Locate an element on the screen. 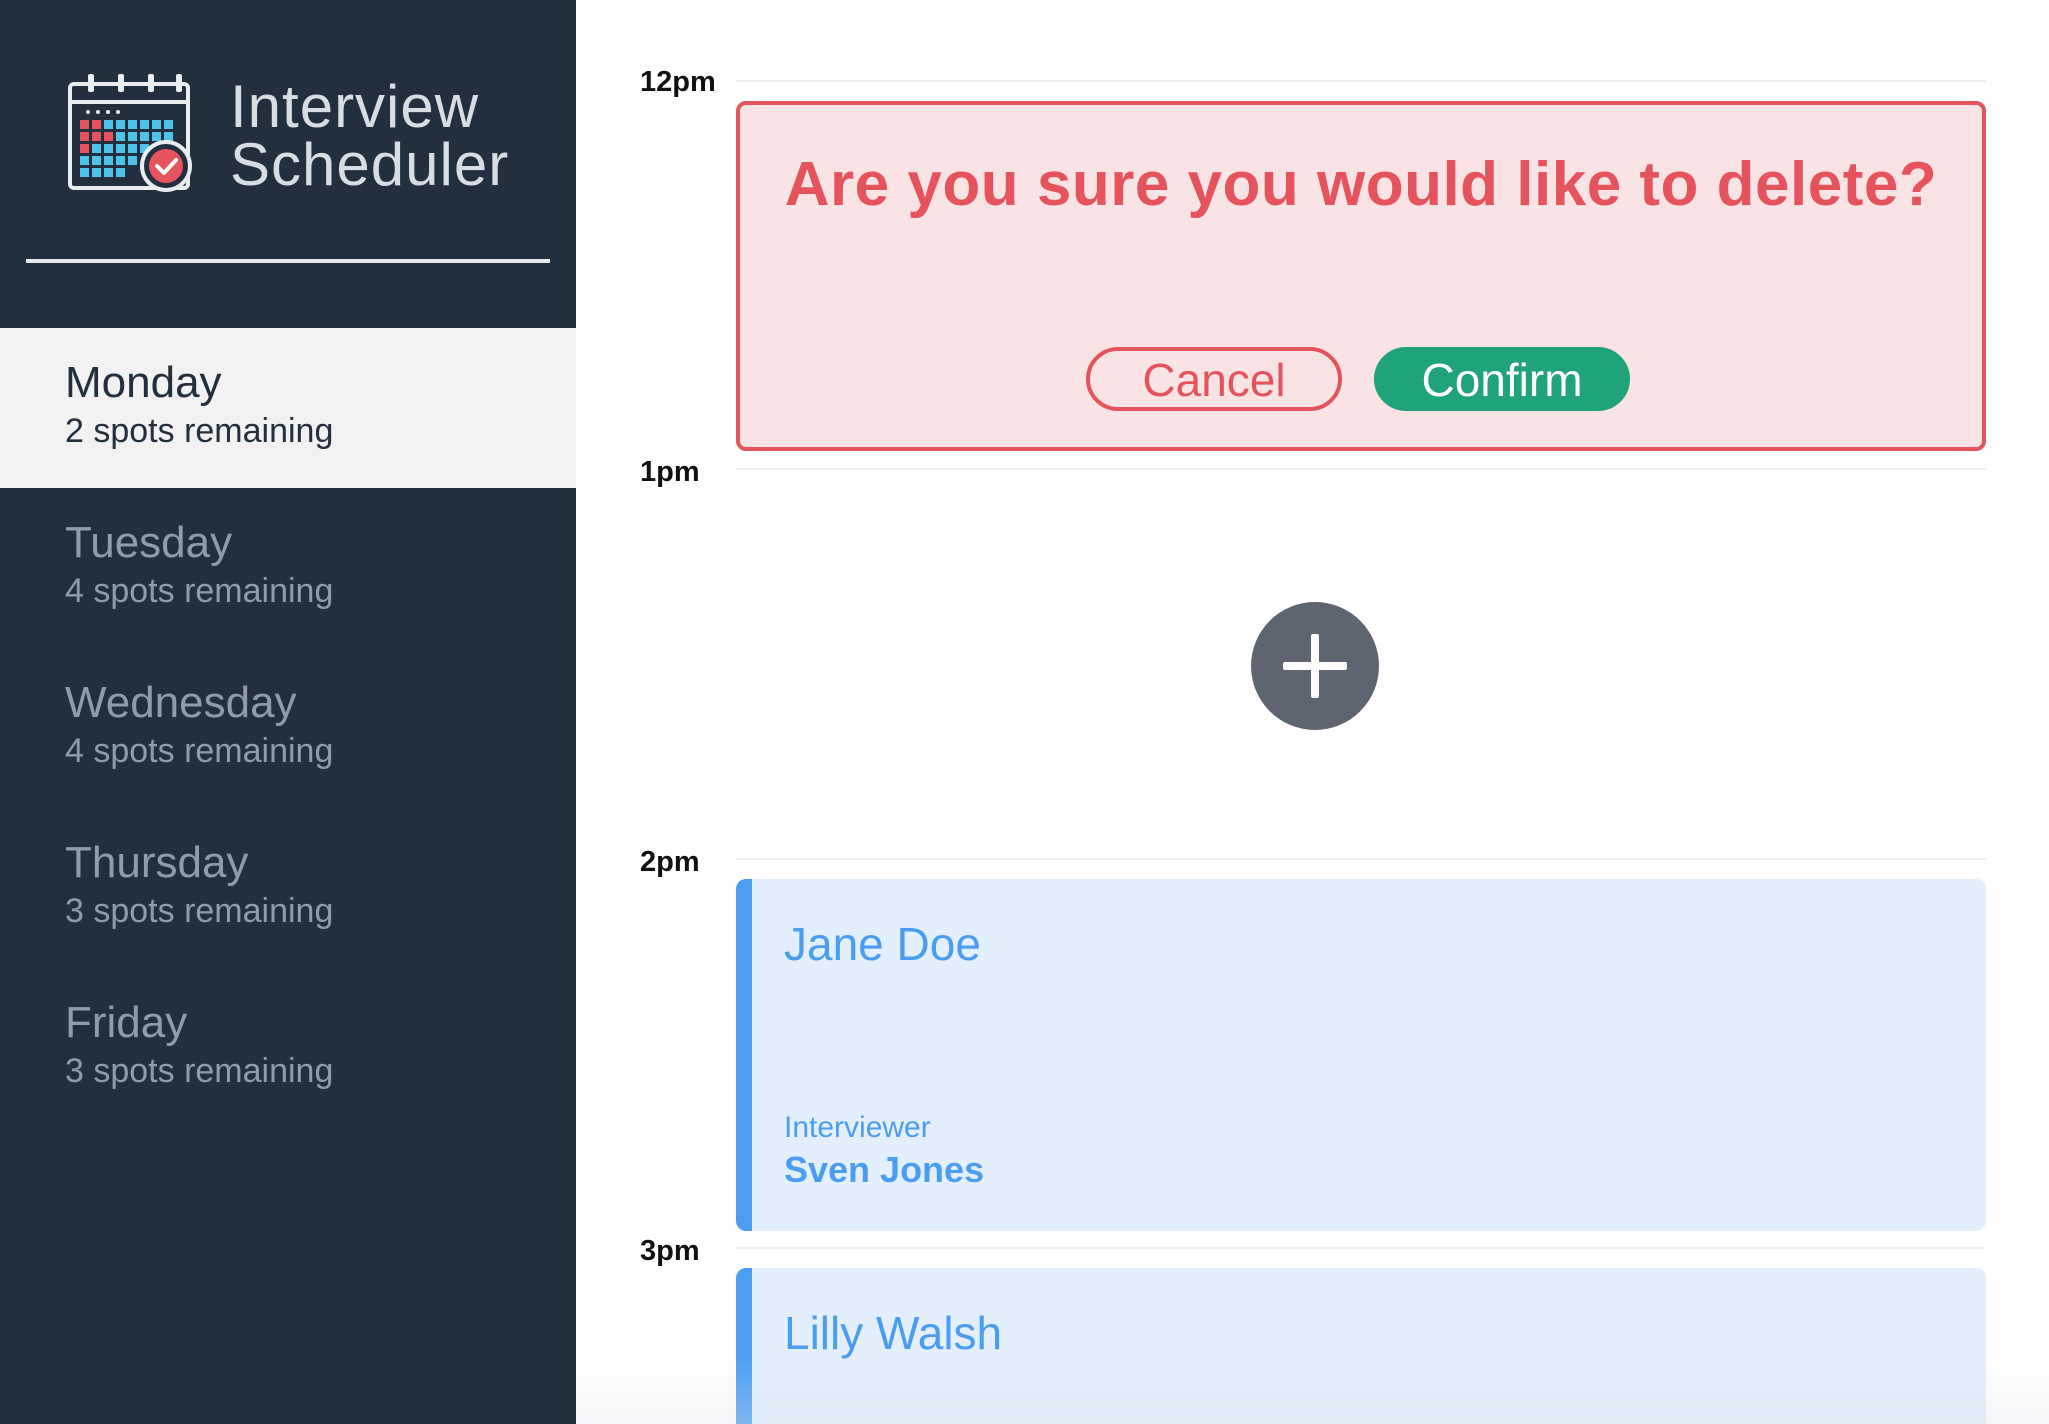  day-item-monday: Monday 2 spots remaining is located at coordinates (288, 408).